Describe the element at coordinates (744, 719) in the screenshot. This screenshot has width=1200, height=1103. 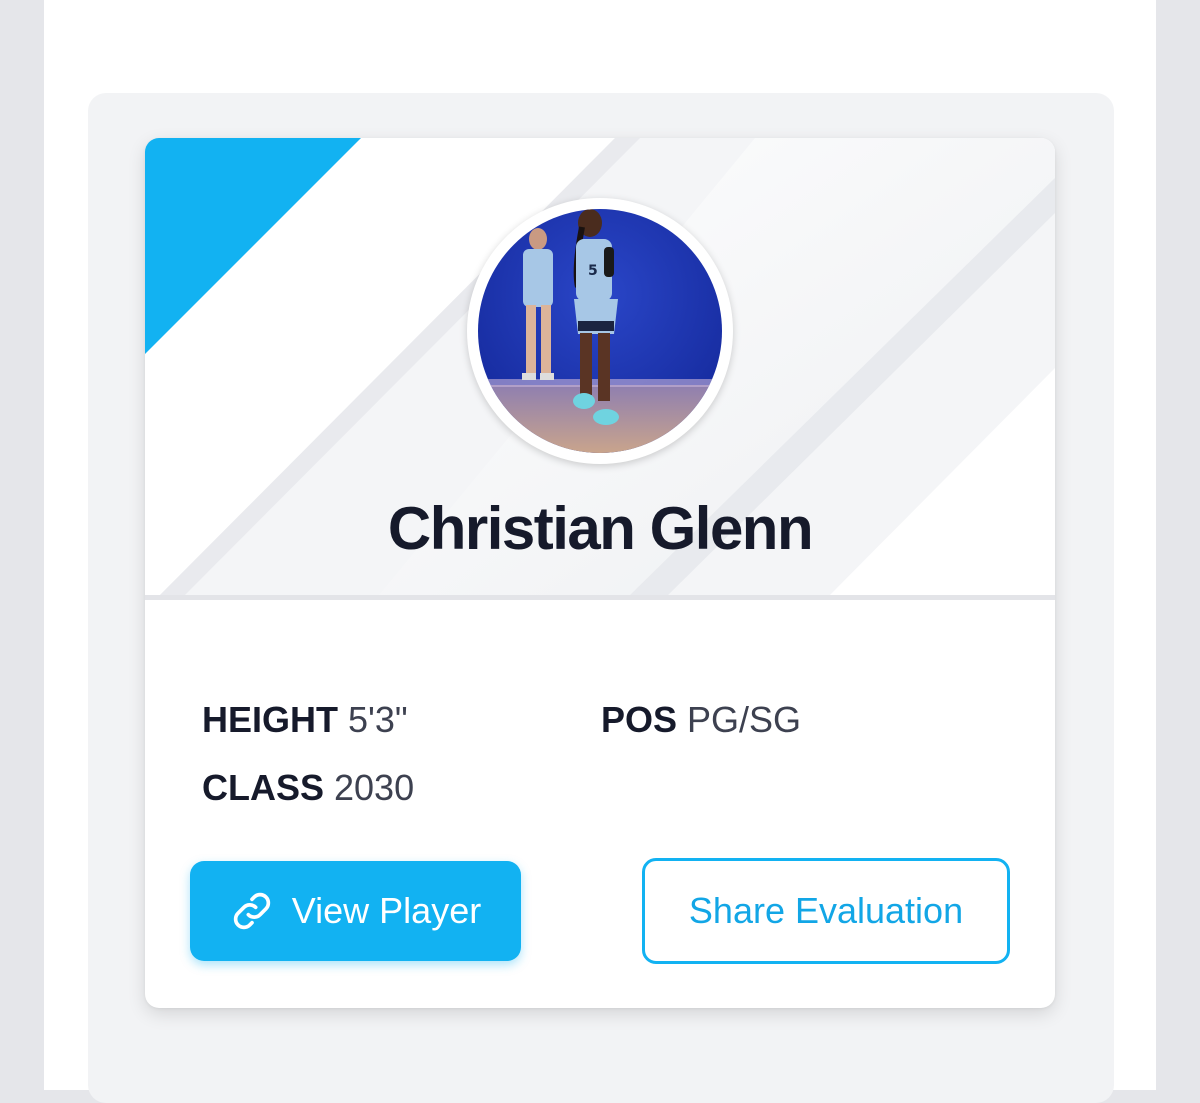
I see `stat-position-value: PG/SG` at that location.